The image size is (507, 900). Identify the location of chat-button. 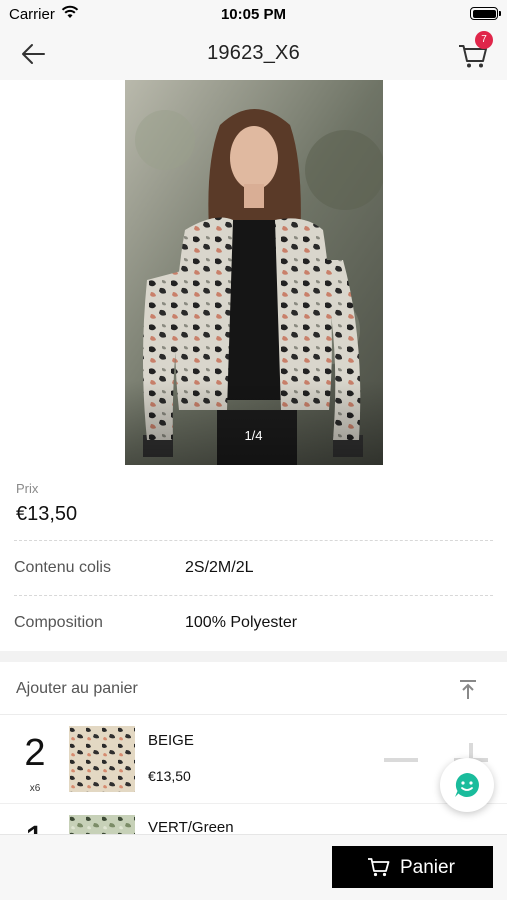
(467, 785).